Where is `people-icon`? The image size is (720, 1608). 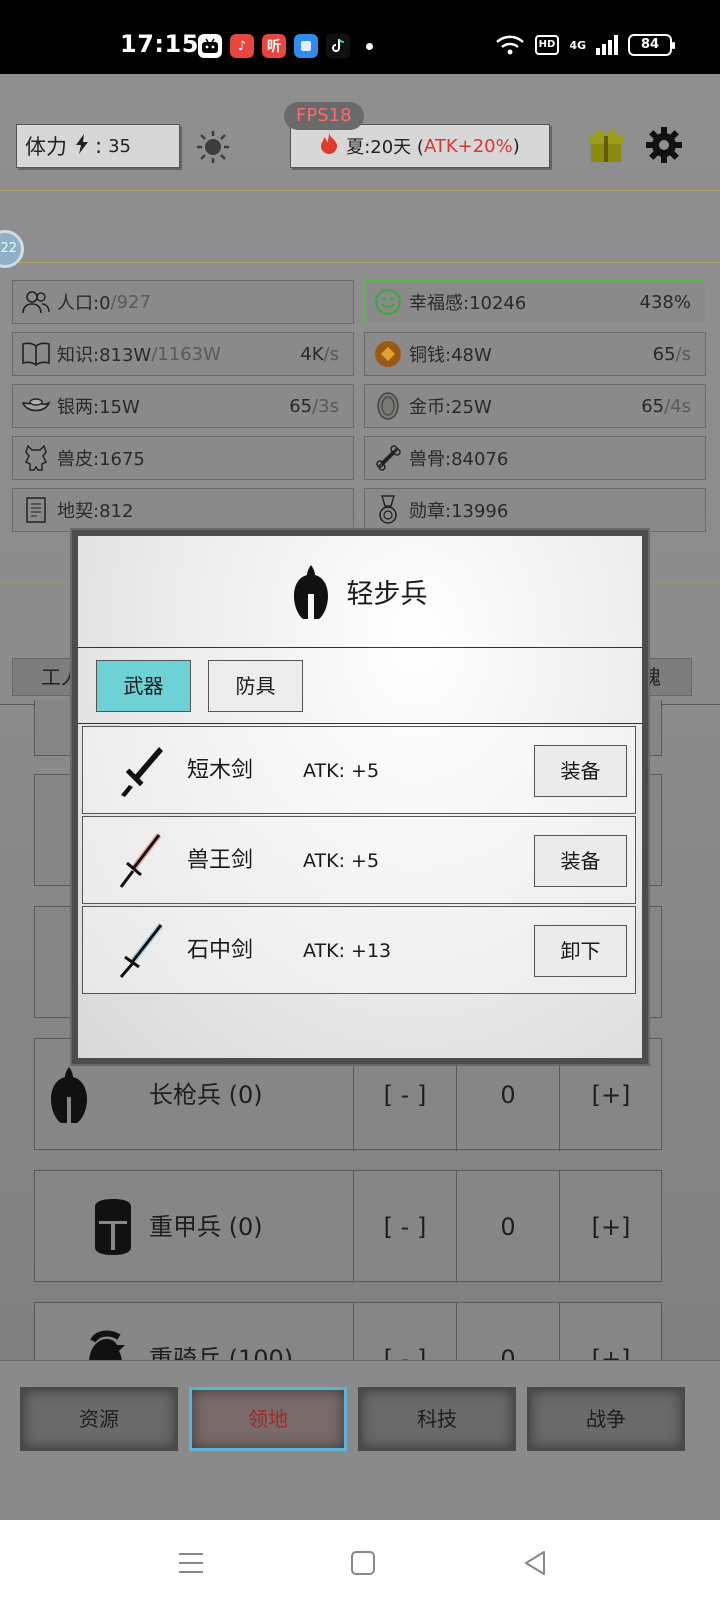 people-icon is located at coordinates (36, 302).